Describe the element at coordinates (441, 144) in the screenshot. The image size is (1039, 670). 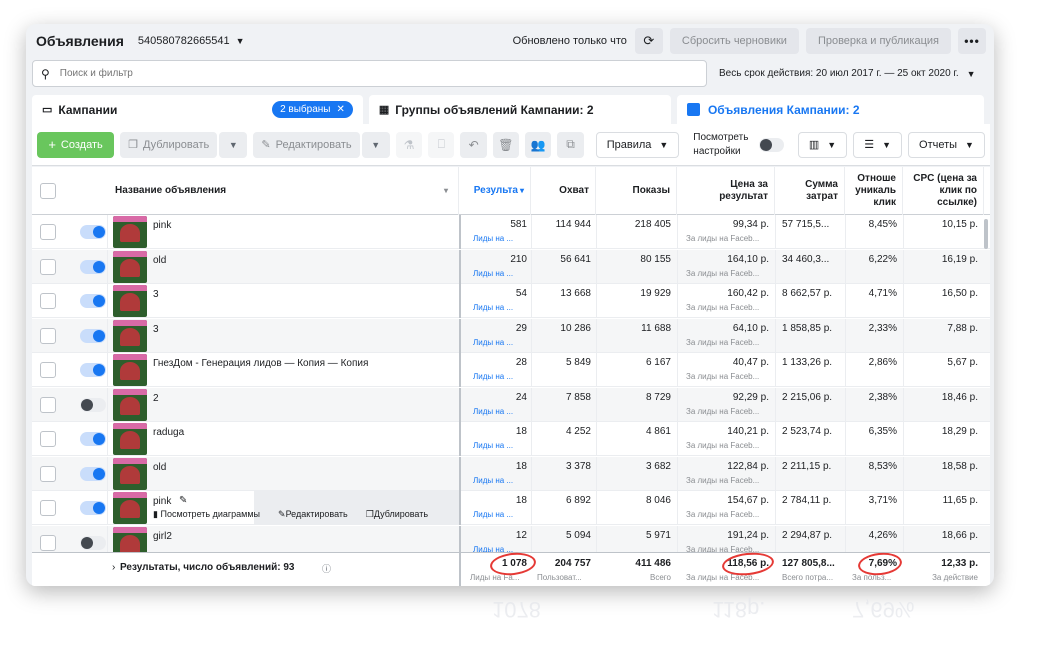
I see `lock-icon: ⎕` at that location.